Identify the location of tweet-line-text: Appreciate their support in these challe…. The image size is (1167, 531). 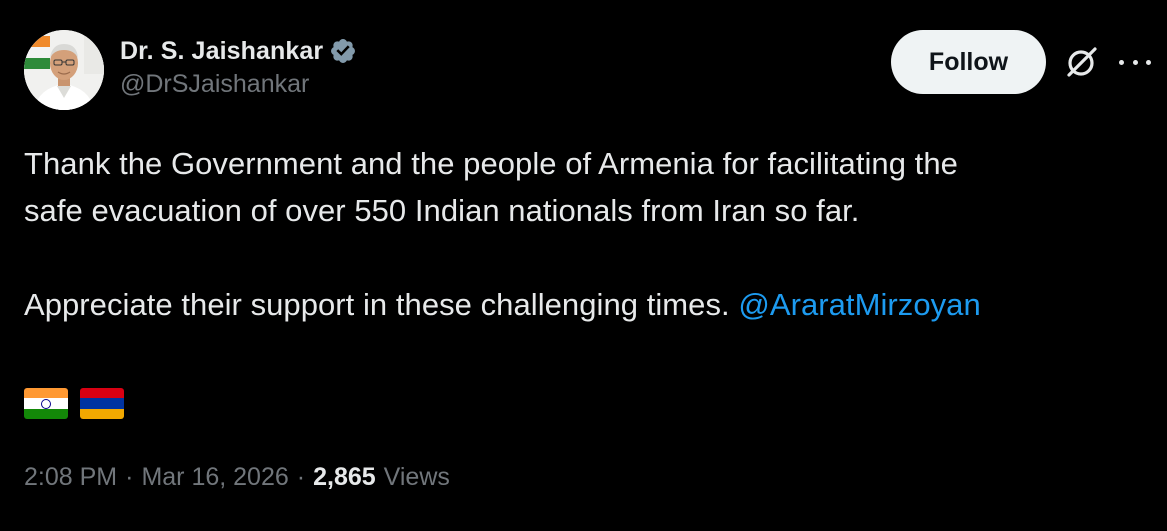
(381, 304).